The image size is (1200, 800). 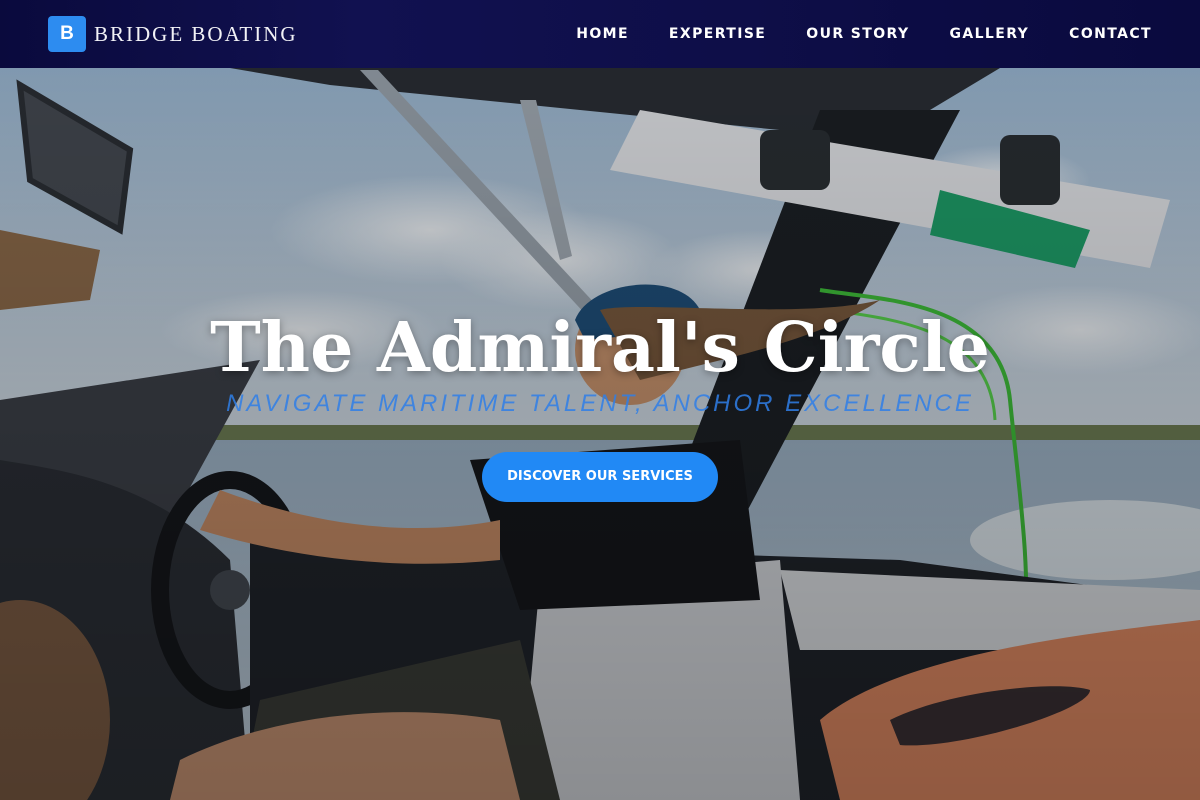 I want to click on nav-link-contact: CONTACT, so click(x=1110, y=34).